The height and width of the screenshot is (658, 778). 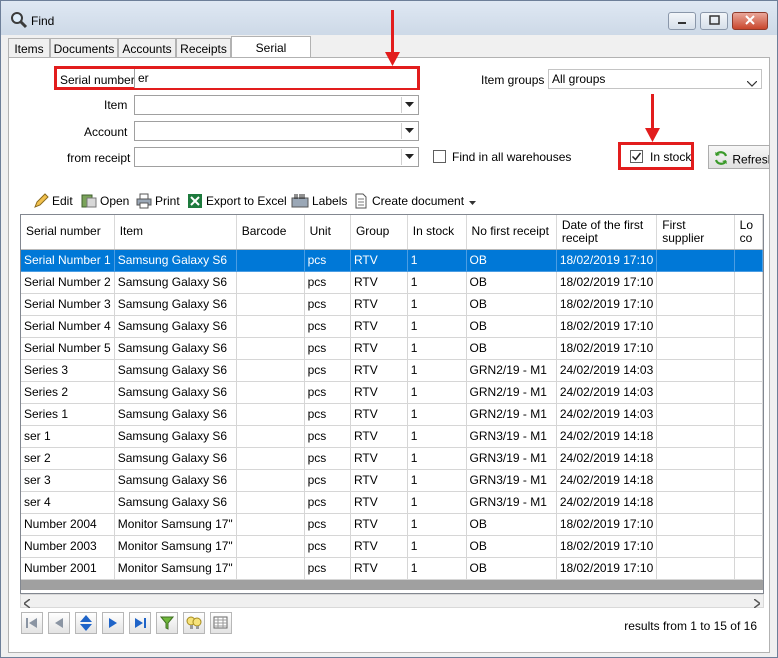 I want to click on column-header: First supplier, so click(x=695, y=232).